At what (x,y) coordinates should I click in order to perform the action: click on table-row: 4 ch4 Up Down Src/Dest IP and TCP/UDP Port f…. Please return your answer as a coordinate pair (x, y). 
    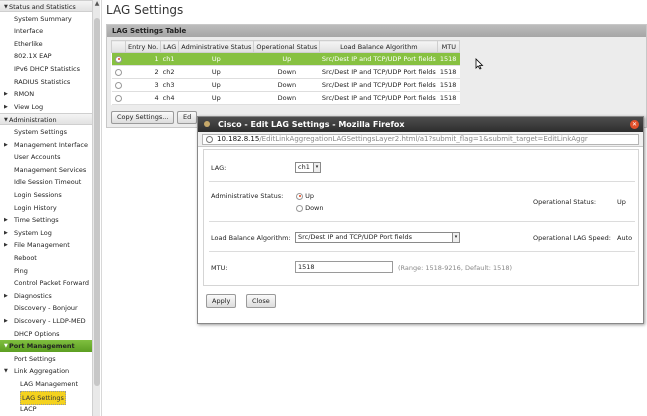
    Looking at the image, I should click on (285, 98).